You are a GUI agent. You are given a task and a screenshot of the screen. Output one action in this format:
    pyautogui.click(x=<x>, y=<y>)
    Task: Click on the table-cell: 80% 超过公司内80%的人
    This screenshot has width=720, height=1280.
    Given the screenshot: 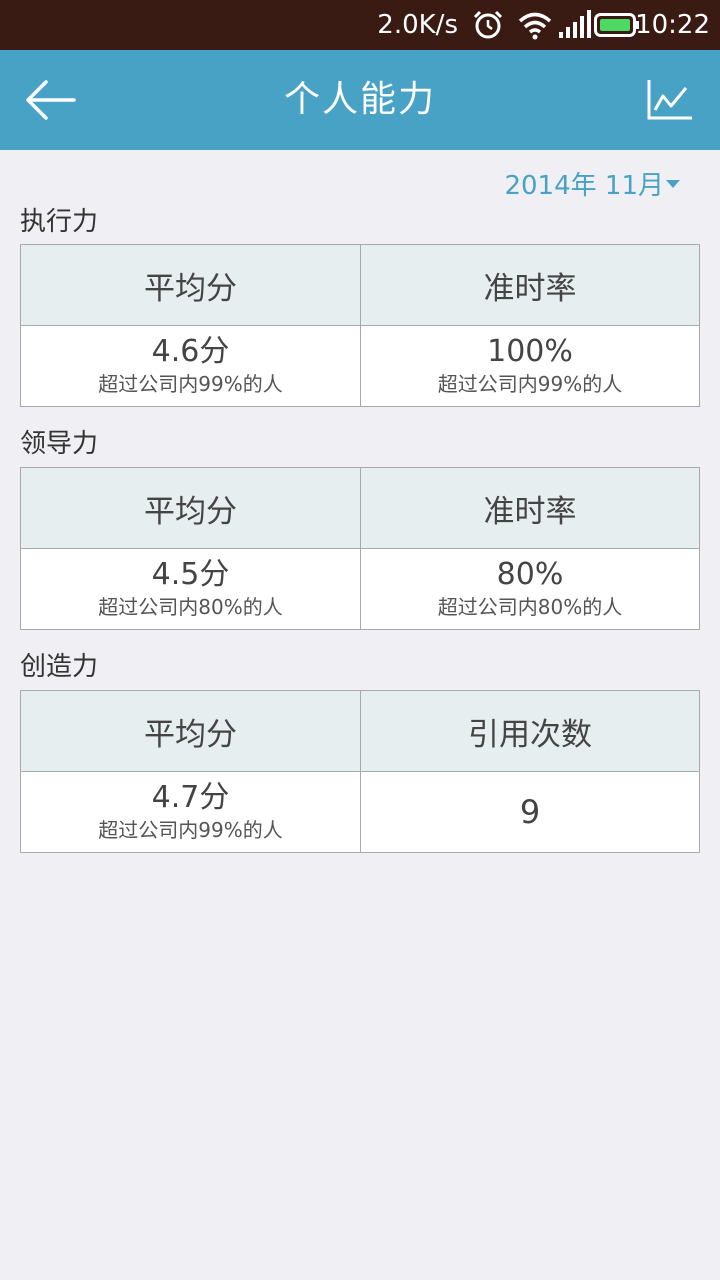 What is the action you would take?
    pyautogui.click(x=529, y=589)
    